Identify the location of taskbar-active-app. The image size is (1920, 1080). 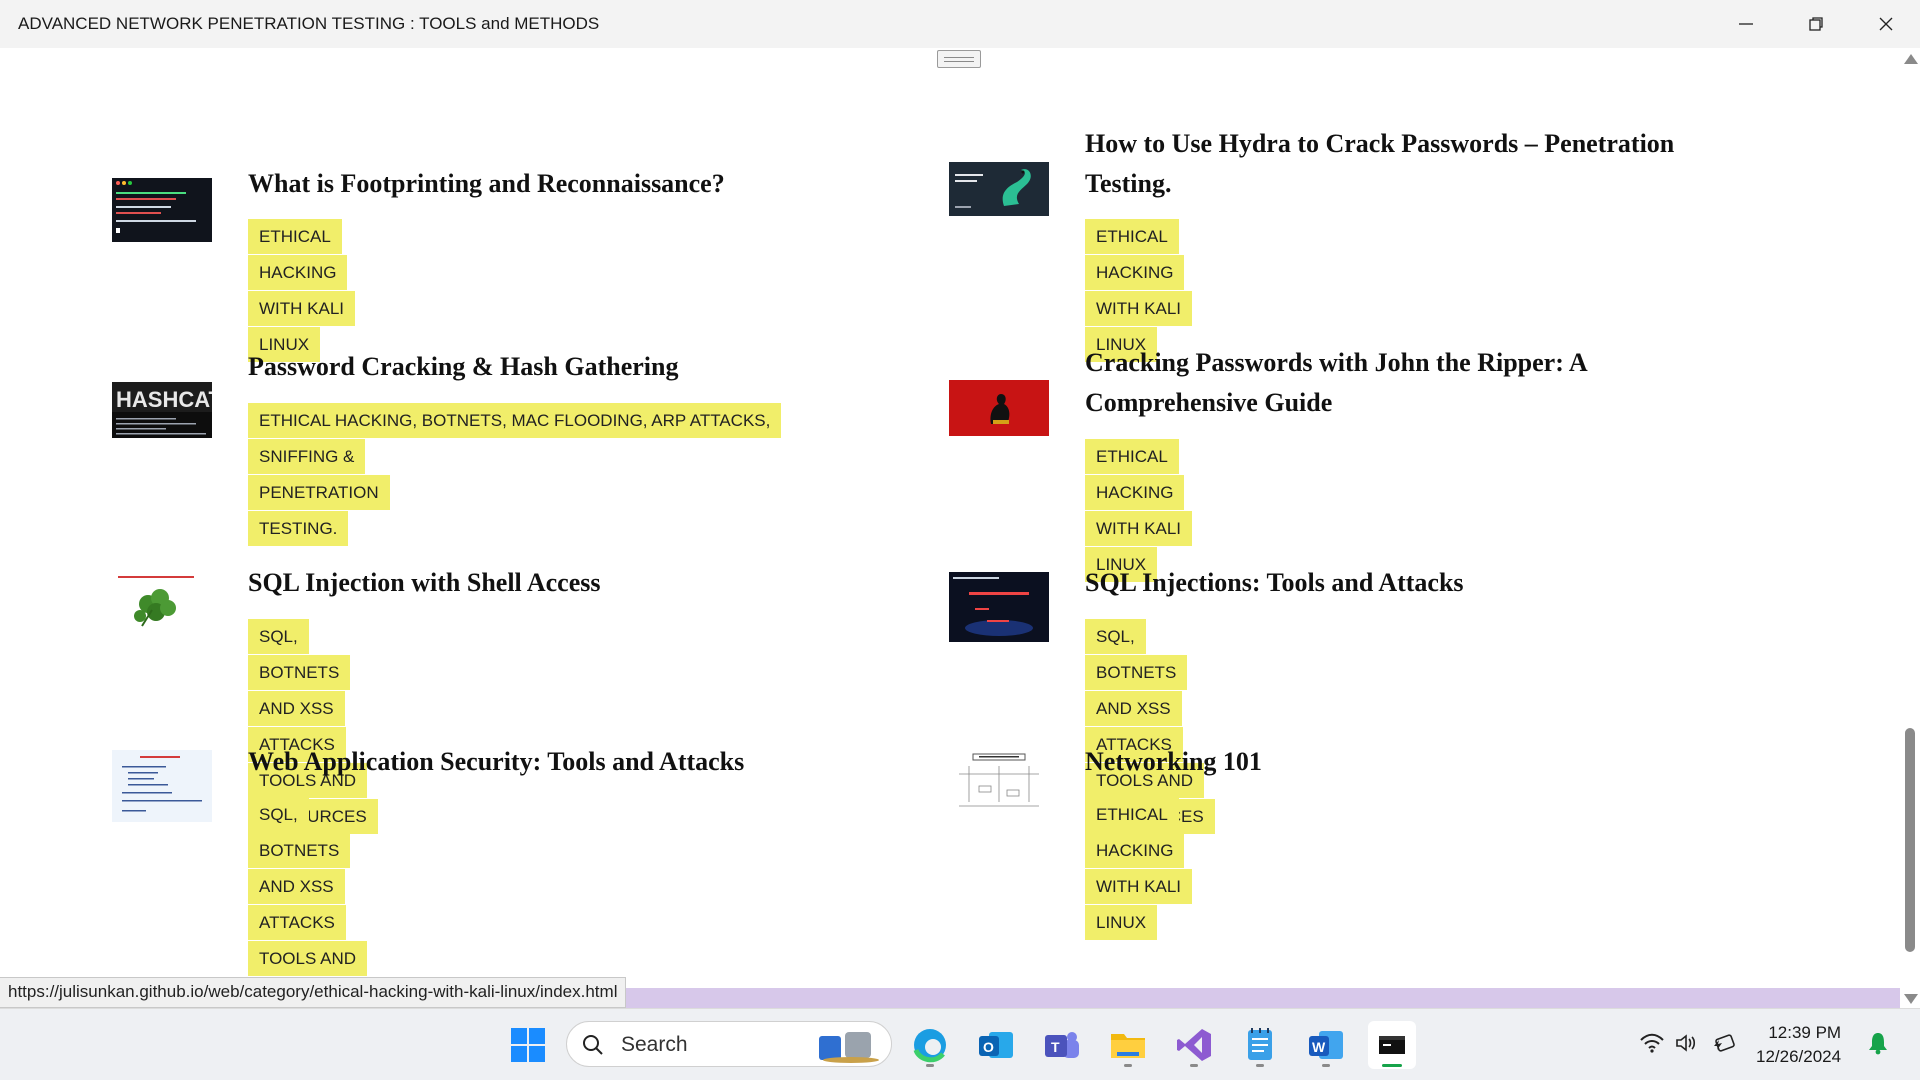
(1392, 1045).